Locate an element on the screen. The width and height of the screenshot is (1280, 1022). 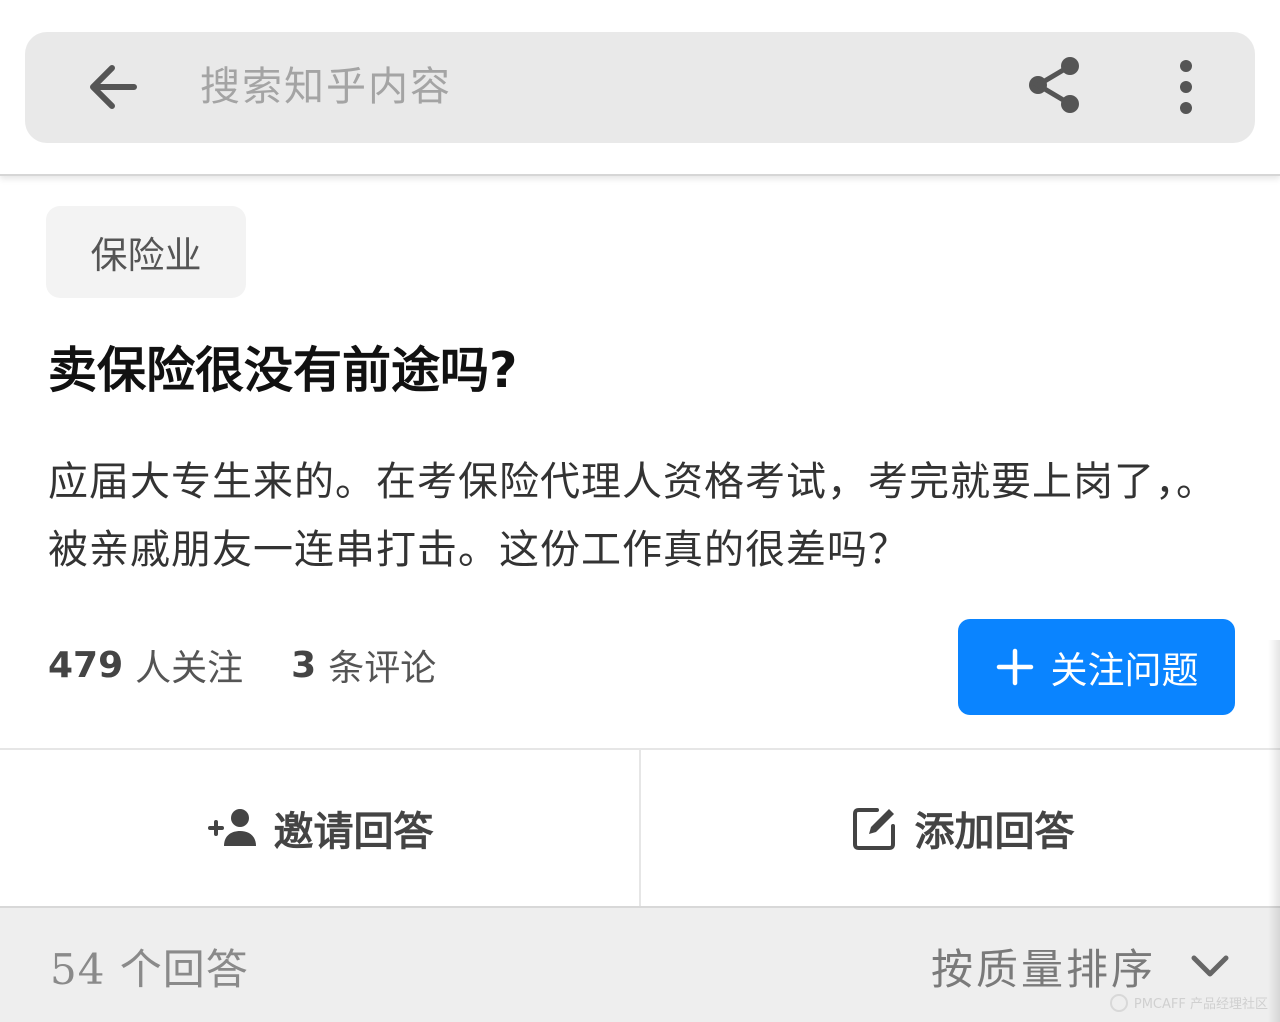
followers-label: 人关注 is located at coordinates (189, 668).